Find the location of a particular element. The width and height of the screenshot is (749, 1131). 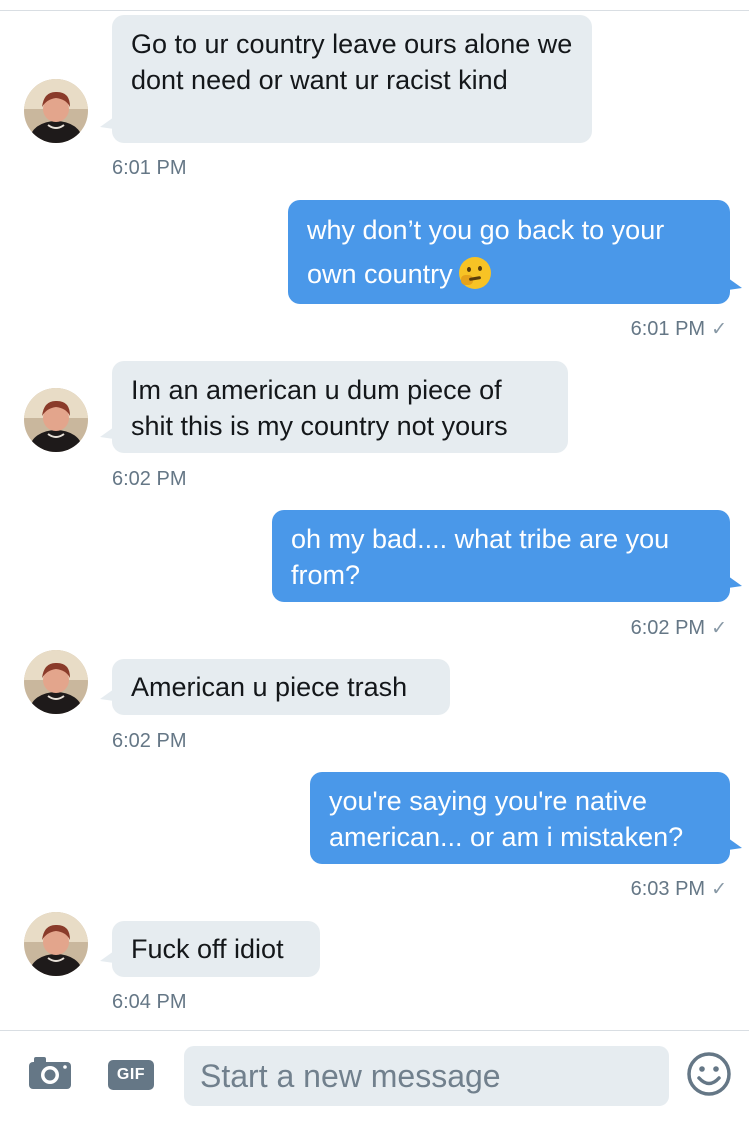

timestamp-text: 6:03 PM is located at coordinates (668, 889).